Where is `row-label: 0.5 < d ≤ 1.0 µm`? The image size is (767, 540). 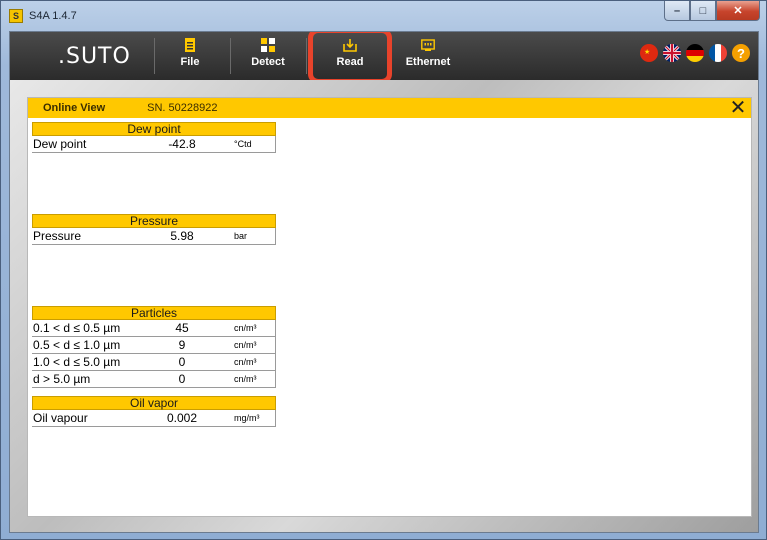
row-label: 0.5 < d ≤ 1.0 µm is located at coordinates (77, 345).